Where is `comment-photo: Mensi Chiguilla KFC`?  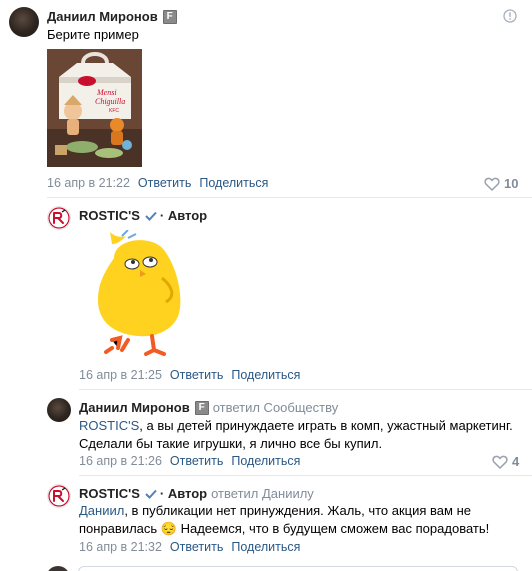 comment-photo: Mensi Chiguilla KFC is located at coordinates (94, 108).